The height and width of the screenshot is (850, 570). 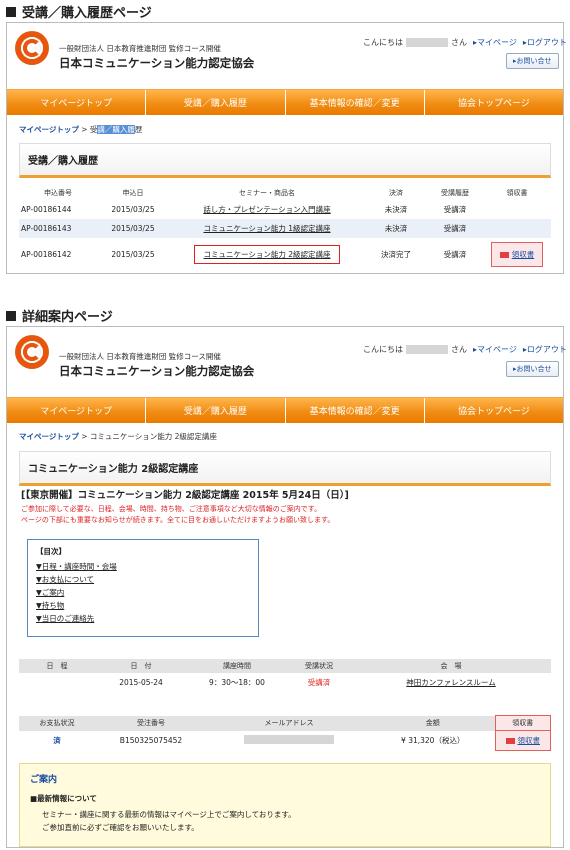 What do you see at coordinates (266, 209) in the screenshot?
I see `seminar-link: 話し方・プレゼンテーション入門講座` at bounding box center [266, 209].